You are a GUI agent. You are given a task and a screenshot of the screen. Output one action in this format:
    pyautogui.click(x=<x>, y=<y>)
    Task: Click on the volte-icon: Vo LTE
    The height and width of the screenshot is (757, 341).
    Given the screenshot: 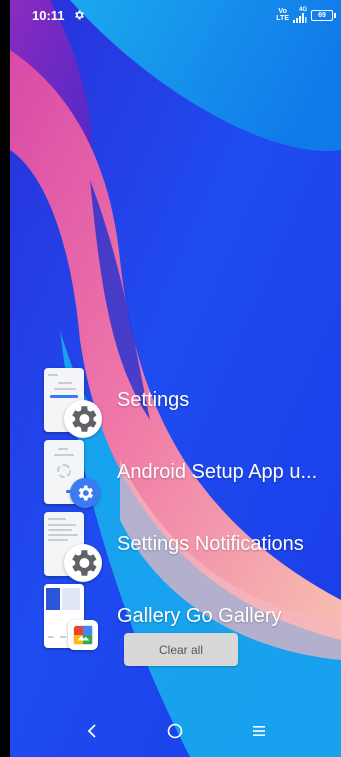 What is the action you would take?
    pyautogui.click(x=282, y=15)
    